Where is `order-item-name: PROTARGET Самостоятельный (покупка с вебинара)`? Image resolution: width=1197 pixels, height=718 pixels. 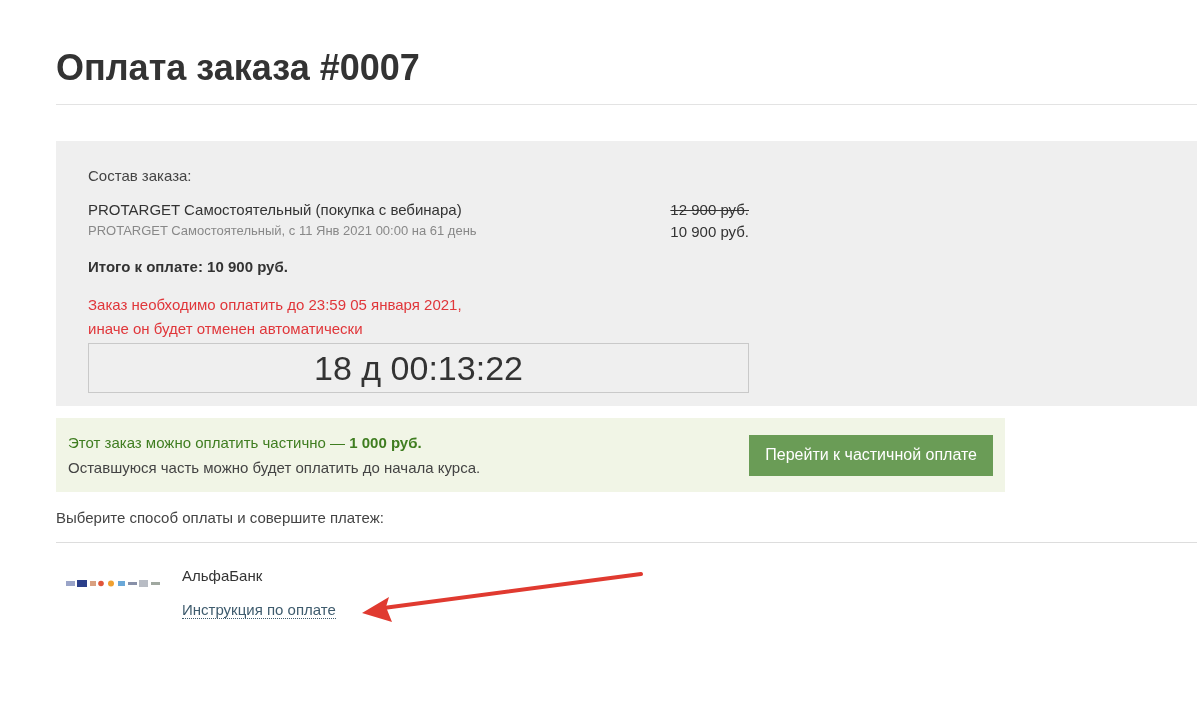
order-item-name: PROTARGET Самостоятельный (покупка с вебинара) is located at coordinates (275, 210).